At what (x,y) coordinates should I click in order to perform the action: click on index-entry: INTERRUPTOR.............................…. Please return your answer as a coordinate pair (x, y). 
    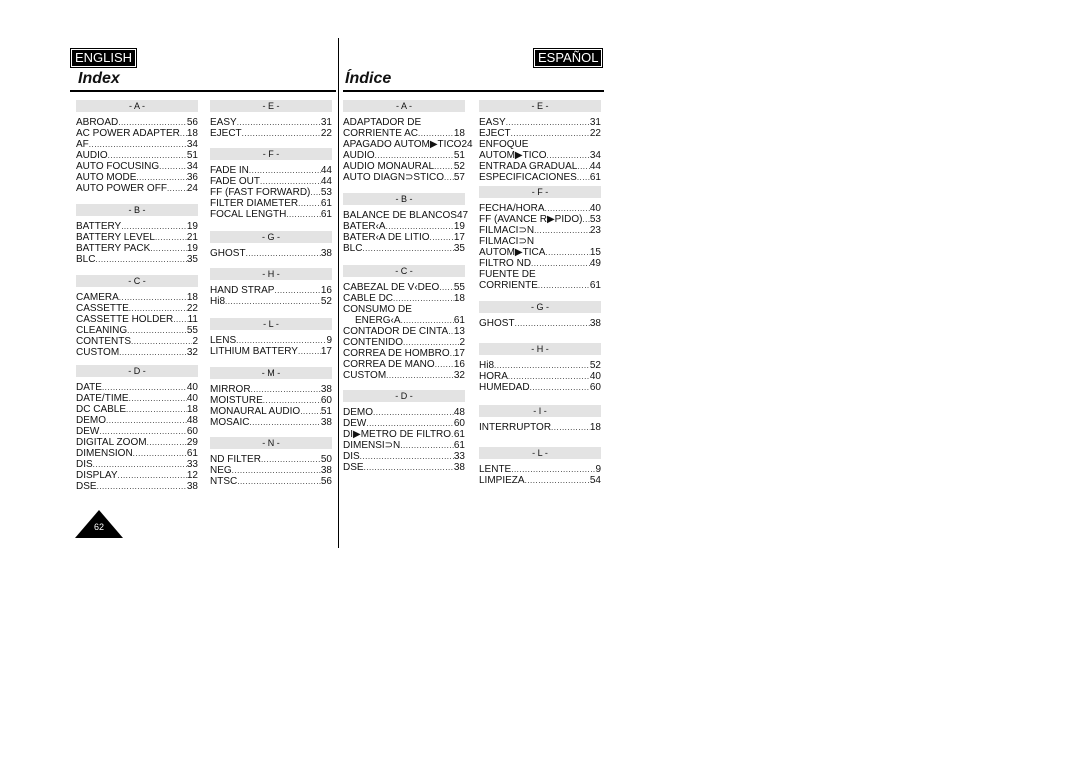
    Looking at the image, I should click on (540, 427).